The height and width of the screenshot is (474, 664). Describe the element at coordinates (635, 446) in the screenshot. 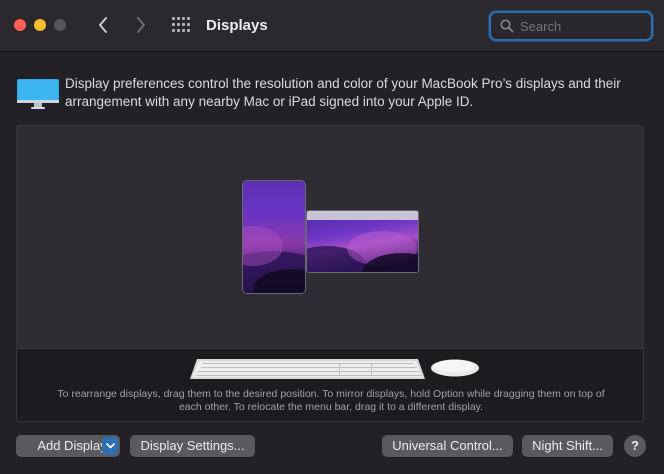

I see `help-button: ?` at that location.